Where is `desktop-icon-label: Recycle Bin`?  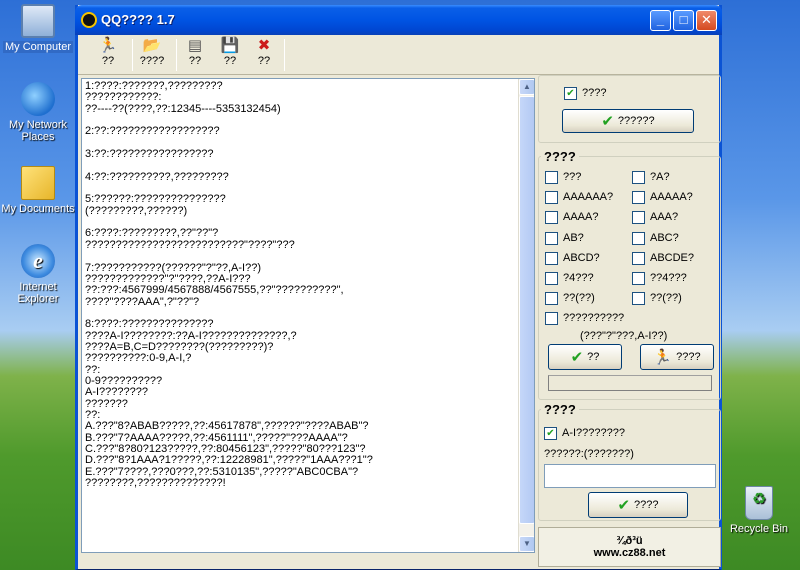 desktop-icon-label: Recycle Bin is located at coordinates (759, 529).